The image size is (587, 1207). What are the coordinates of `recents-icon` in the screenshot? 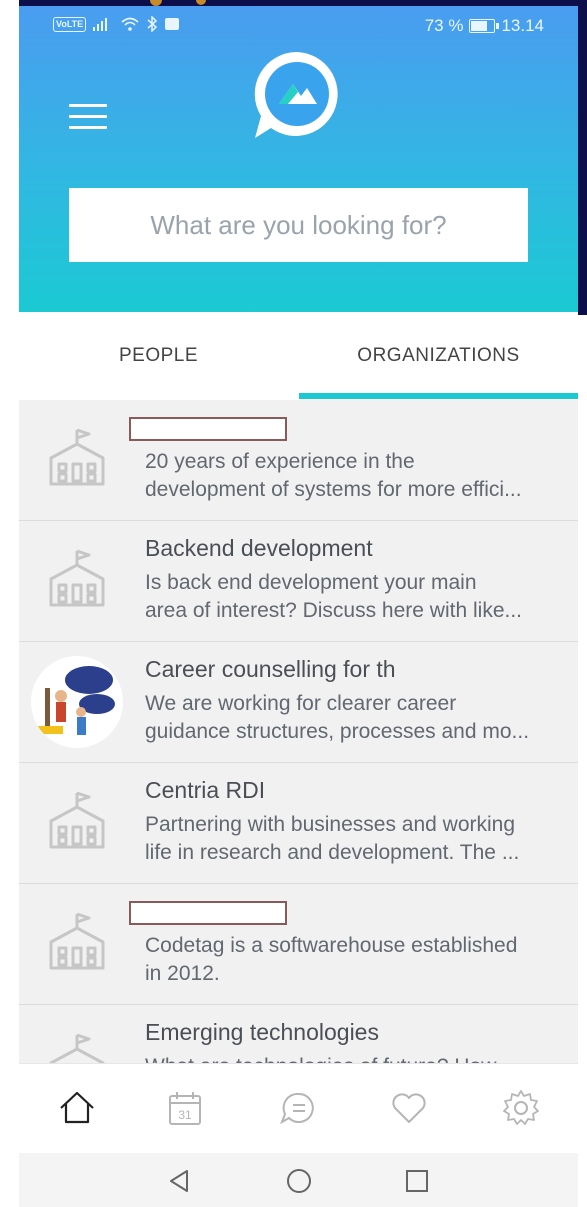 It's located at (417, 1181).